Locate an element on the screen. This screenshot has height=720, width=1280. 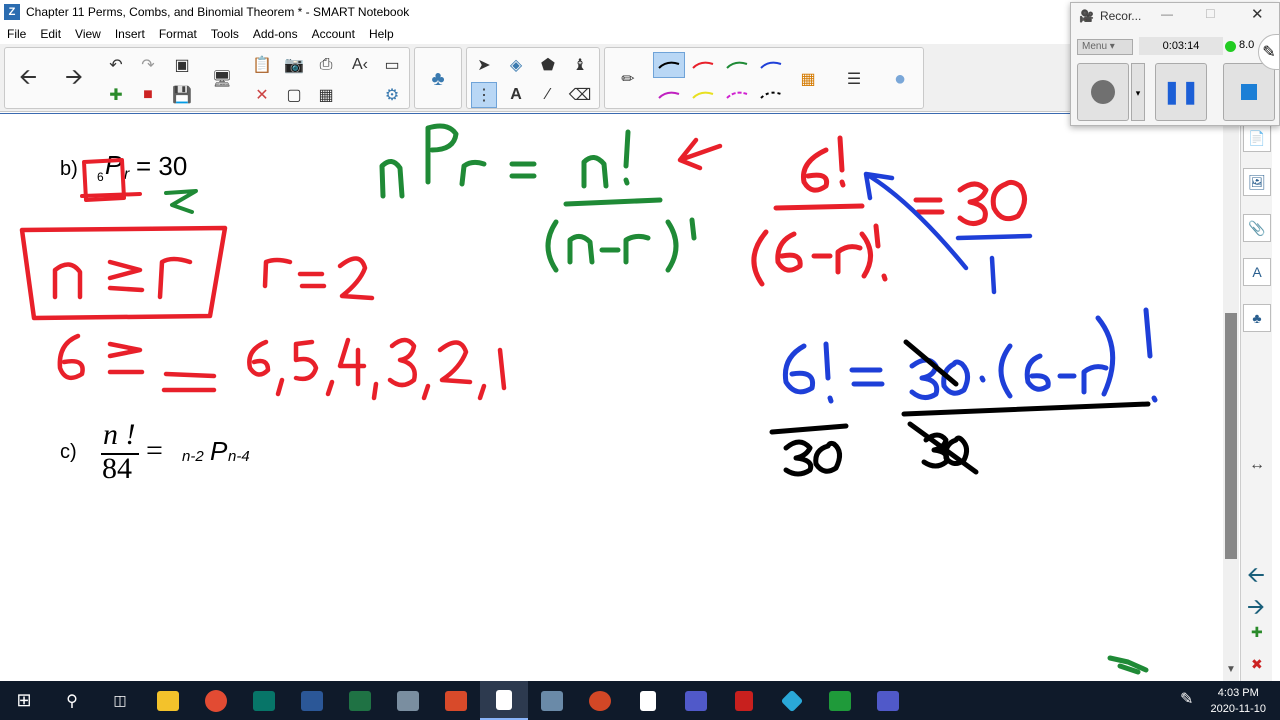
taskbar-chrome is located at coordinates (216, 700).